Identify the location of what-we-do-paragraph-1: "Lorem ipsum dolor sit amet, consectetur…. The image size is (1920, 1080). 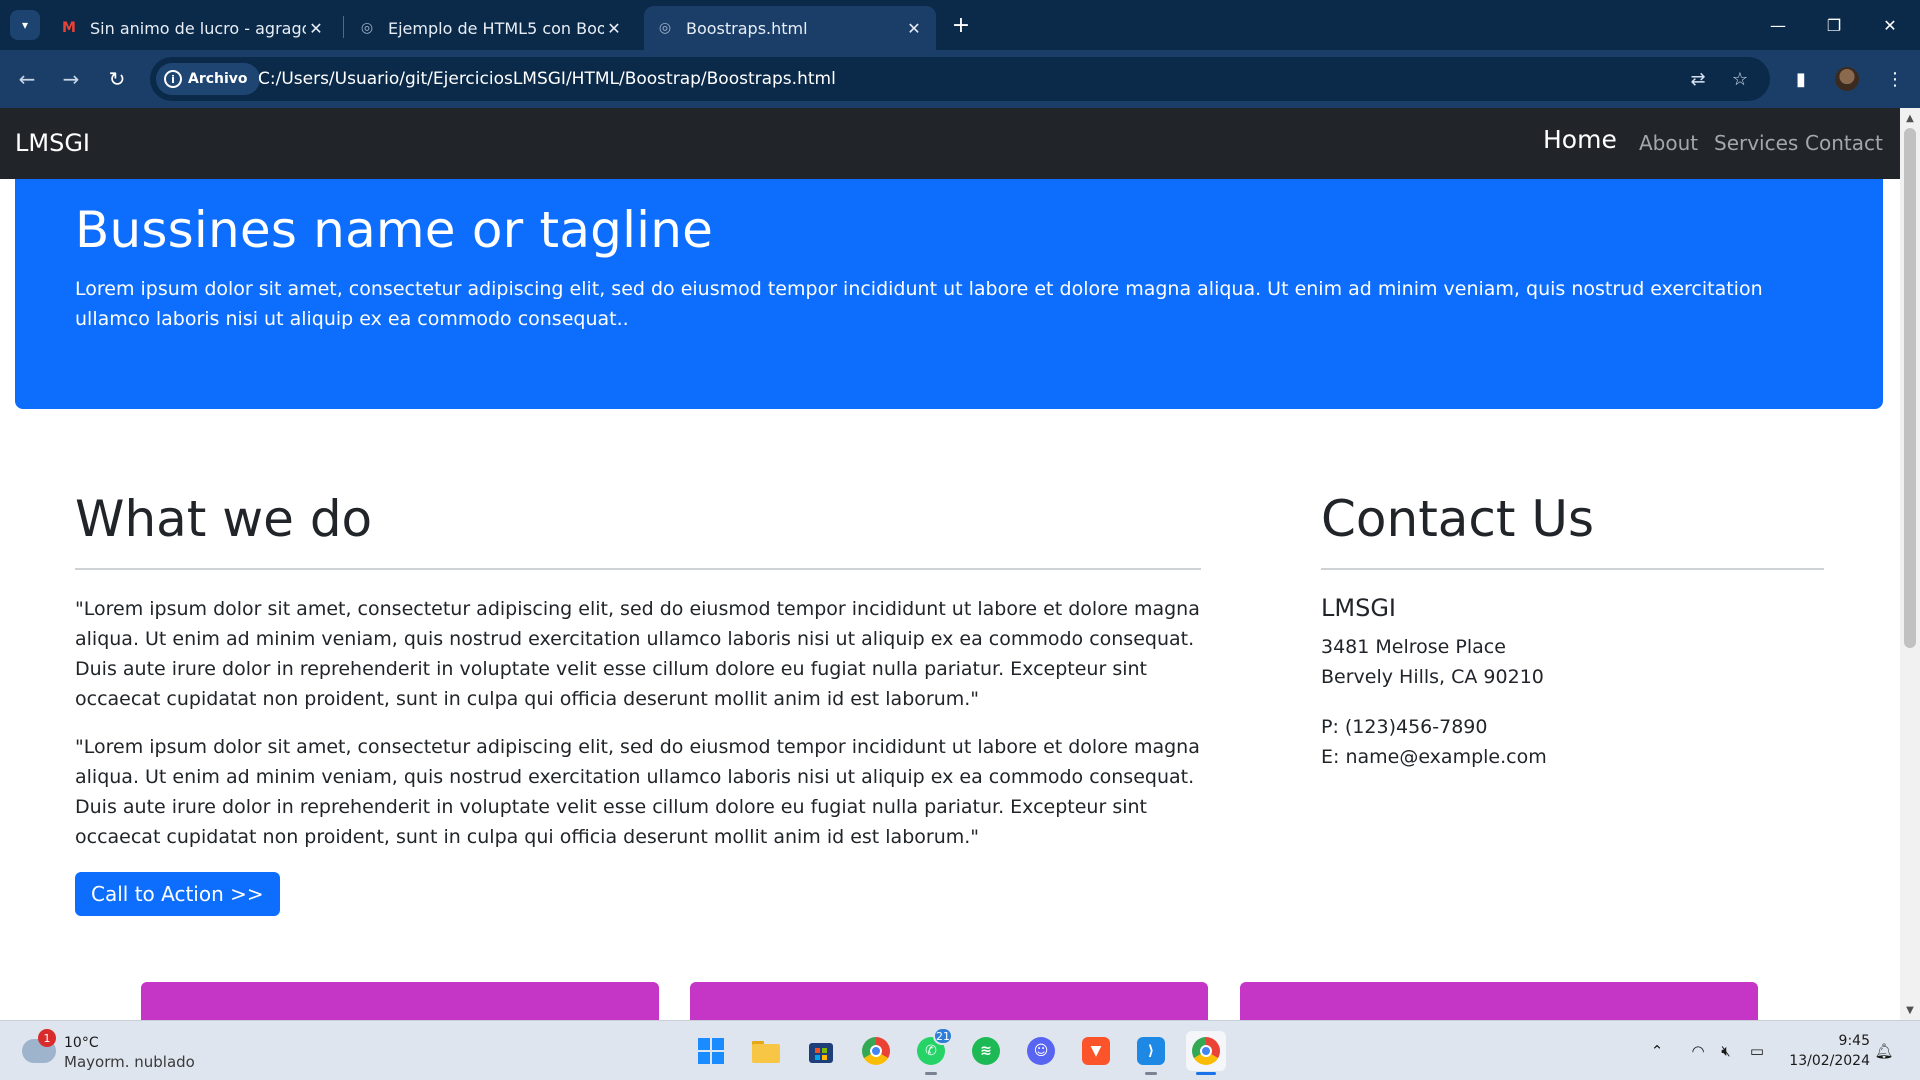
(637, 654).